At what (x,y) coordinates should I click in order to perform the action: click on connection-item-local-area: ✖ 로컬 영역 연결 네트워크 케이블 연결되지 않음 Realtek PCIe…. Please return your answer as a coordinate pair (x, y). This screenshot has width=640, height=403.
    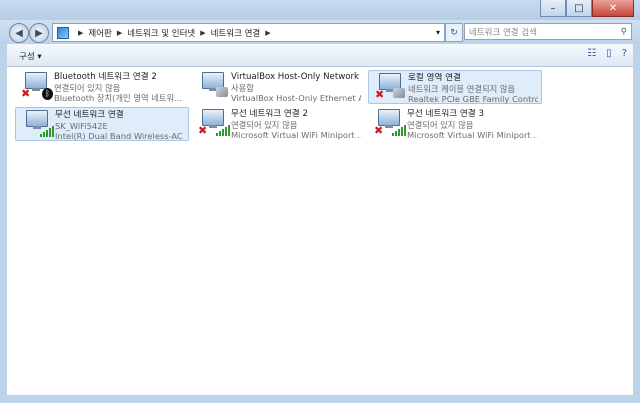
    Looking at the image, I should click on (455, 87).